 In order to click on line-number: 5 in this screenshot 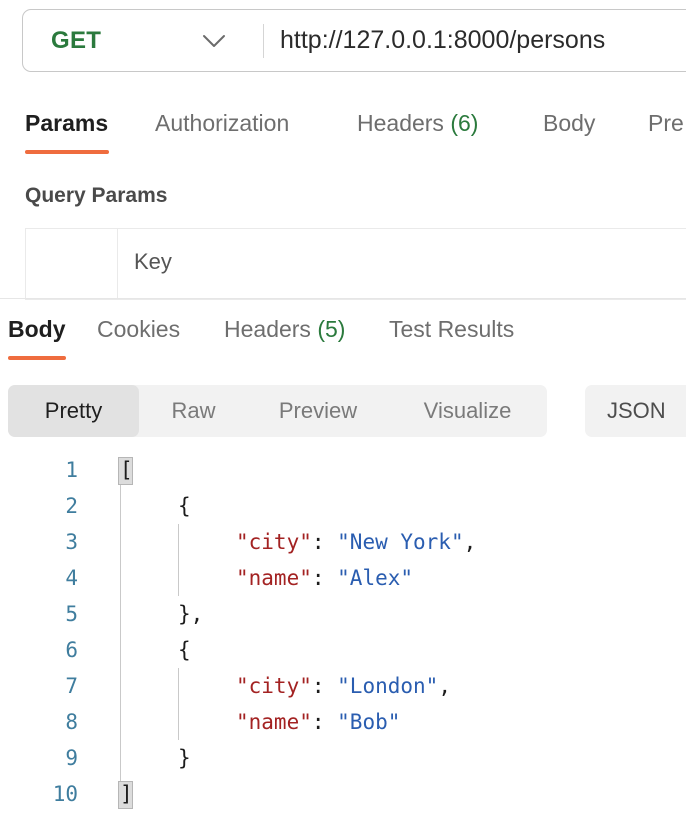, I will do `click(71, 614)`.